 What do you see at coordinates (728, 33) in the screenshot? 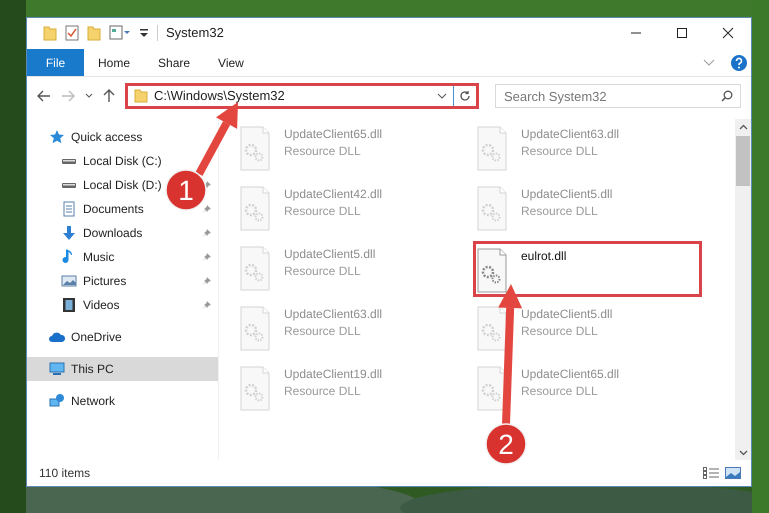
I see `close-icon` at bounding box center [728, 33].